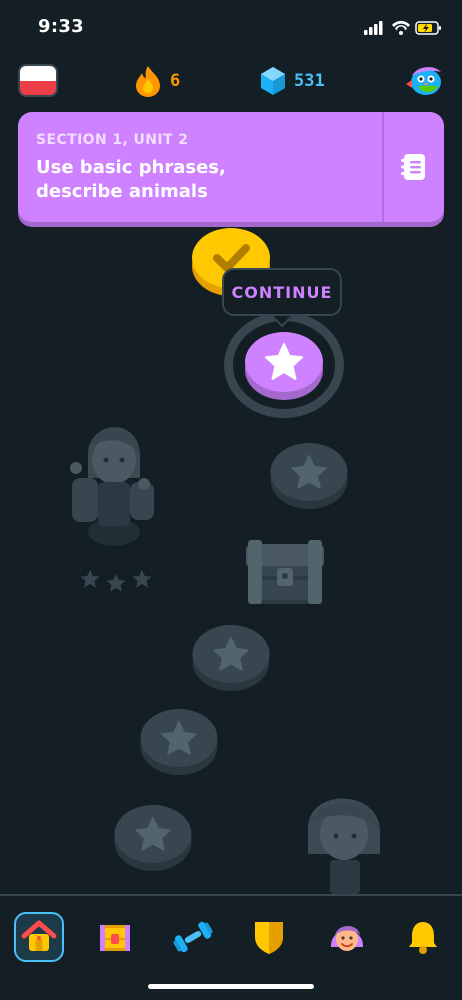  I want to click on nav-practice, so click(193, 937).